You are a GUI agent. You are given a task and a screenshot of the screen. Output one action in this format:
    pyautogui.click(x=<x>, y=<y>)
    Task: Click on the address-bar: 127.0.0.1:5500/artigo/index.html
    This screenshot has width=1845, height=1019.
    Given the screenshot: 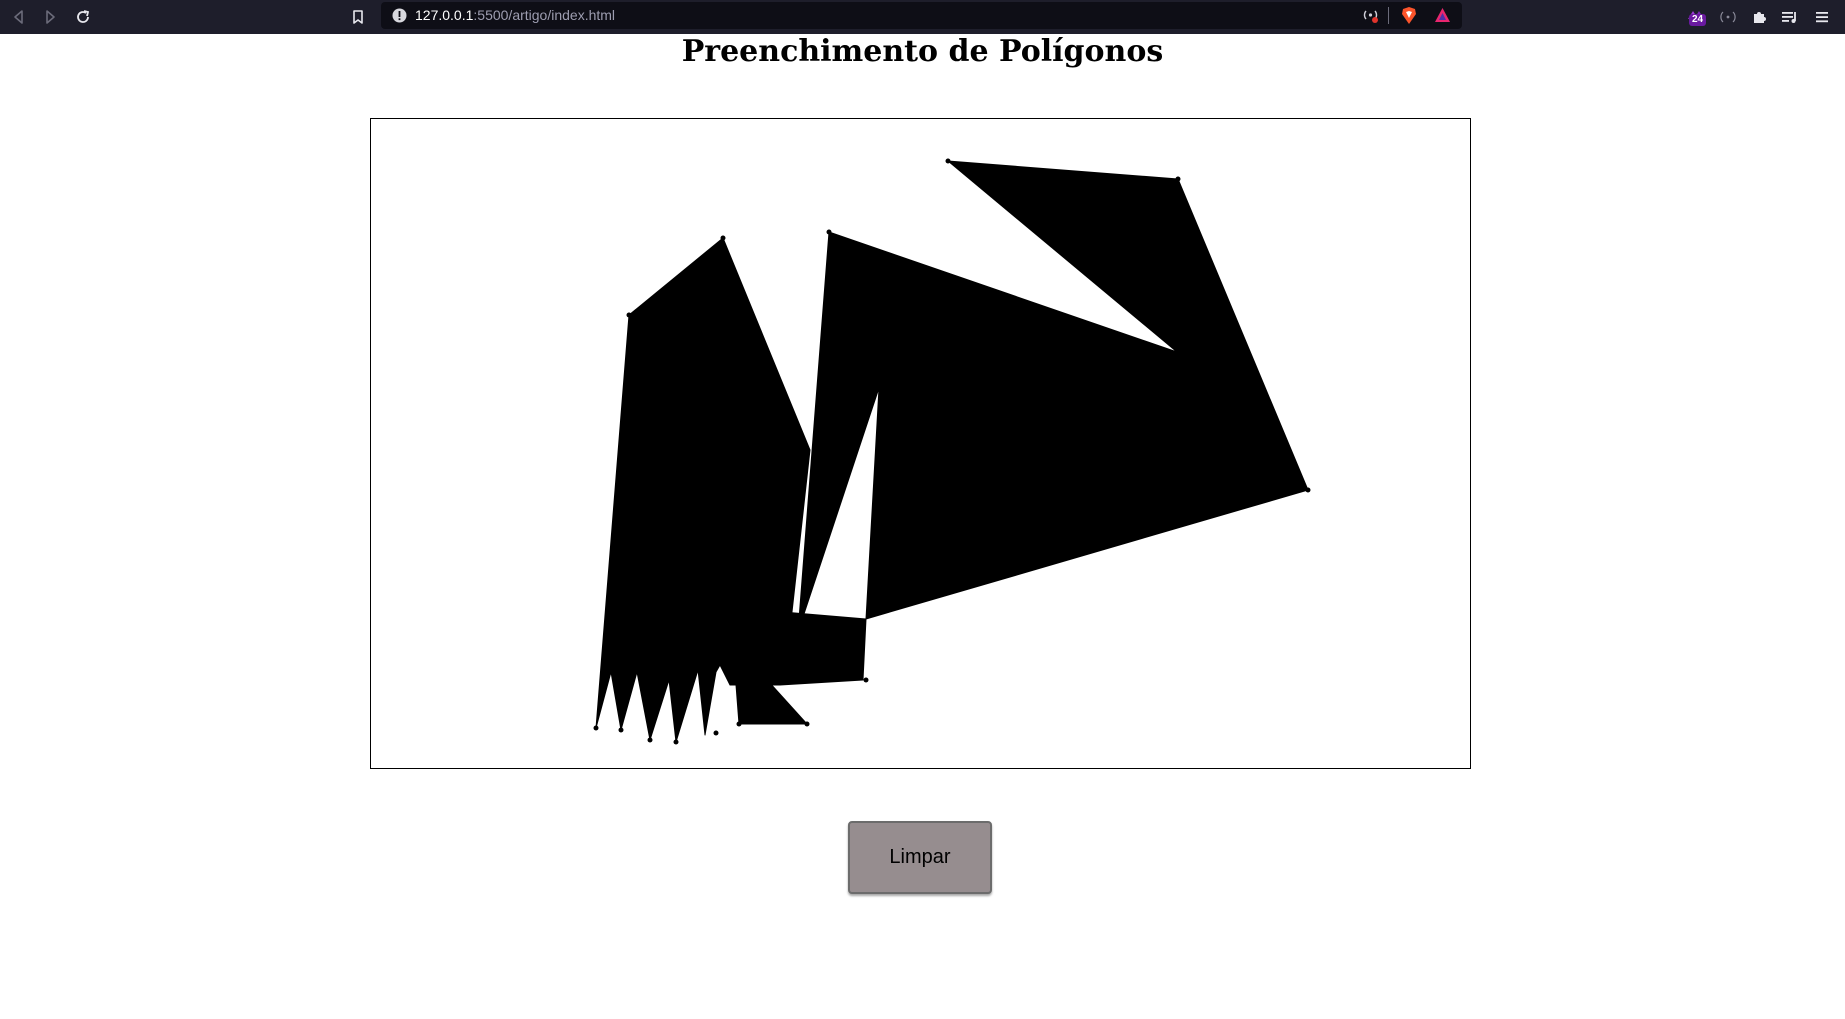 What is the action you would take?
    pyautogui.click(x=921, y=15)
    